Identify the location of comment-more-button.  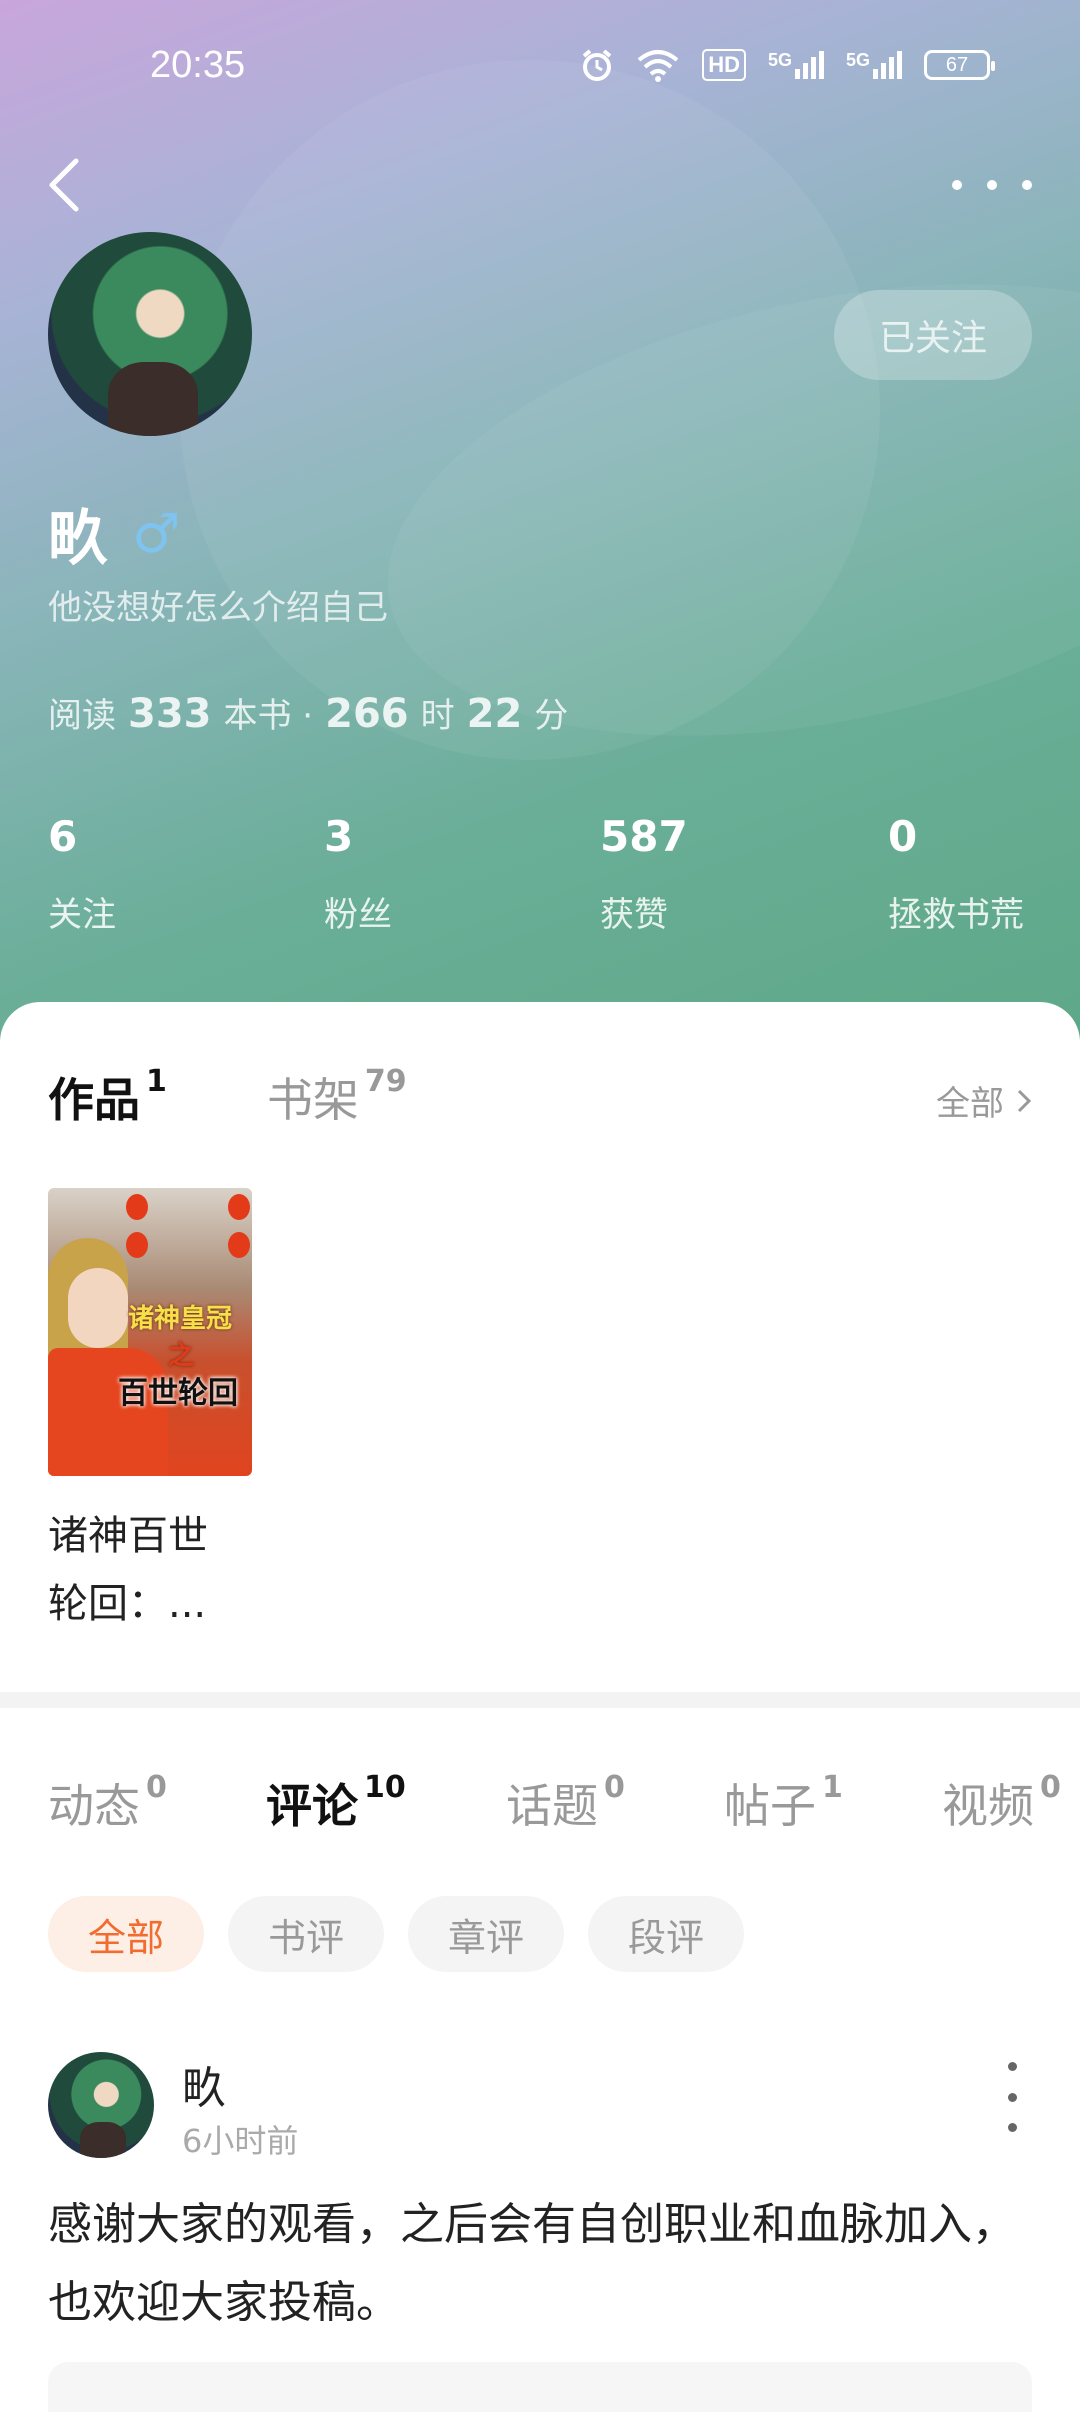
(1012, 2097).